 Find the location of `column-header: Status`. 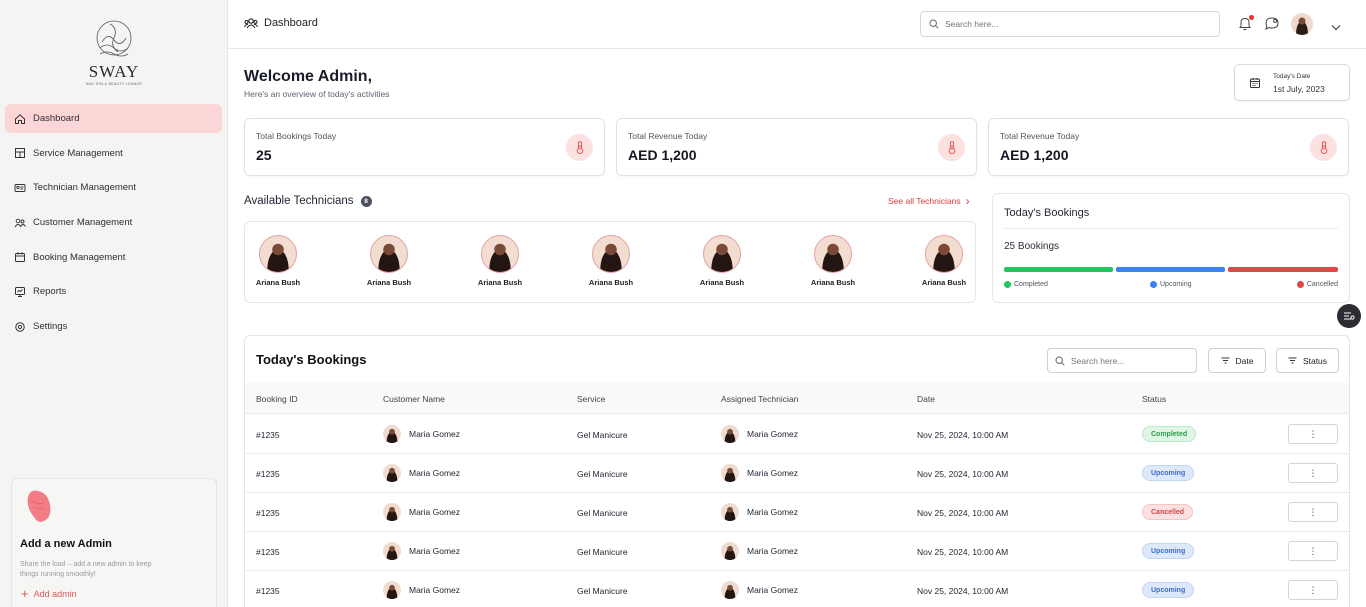

column-header: Status is located at coordinates (1154, 399).